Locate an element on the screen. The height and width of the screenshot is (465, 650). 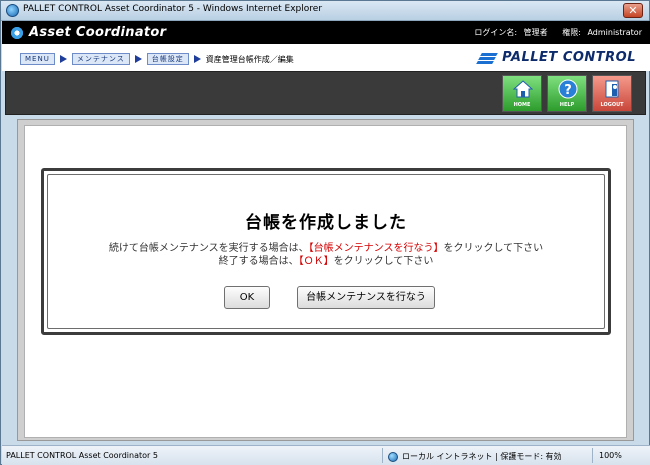
dialog-message-line2: 終了する場合は、【ＯＫ】をクリックして下さい is located at coordinates (326, 261).